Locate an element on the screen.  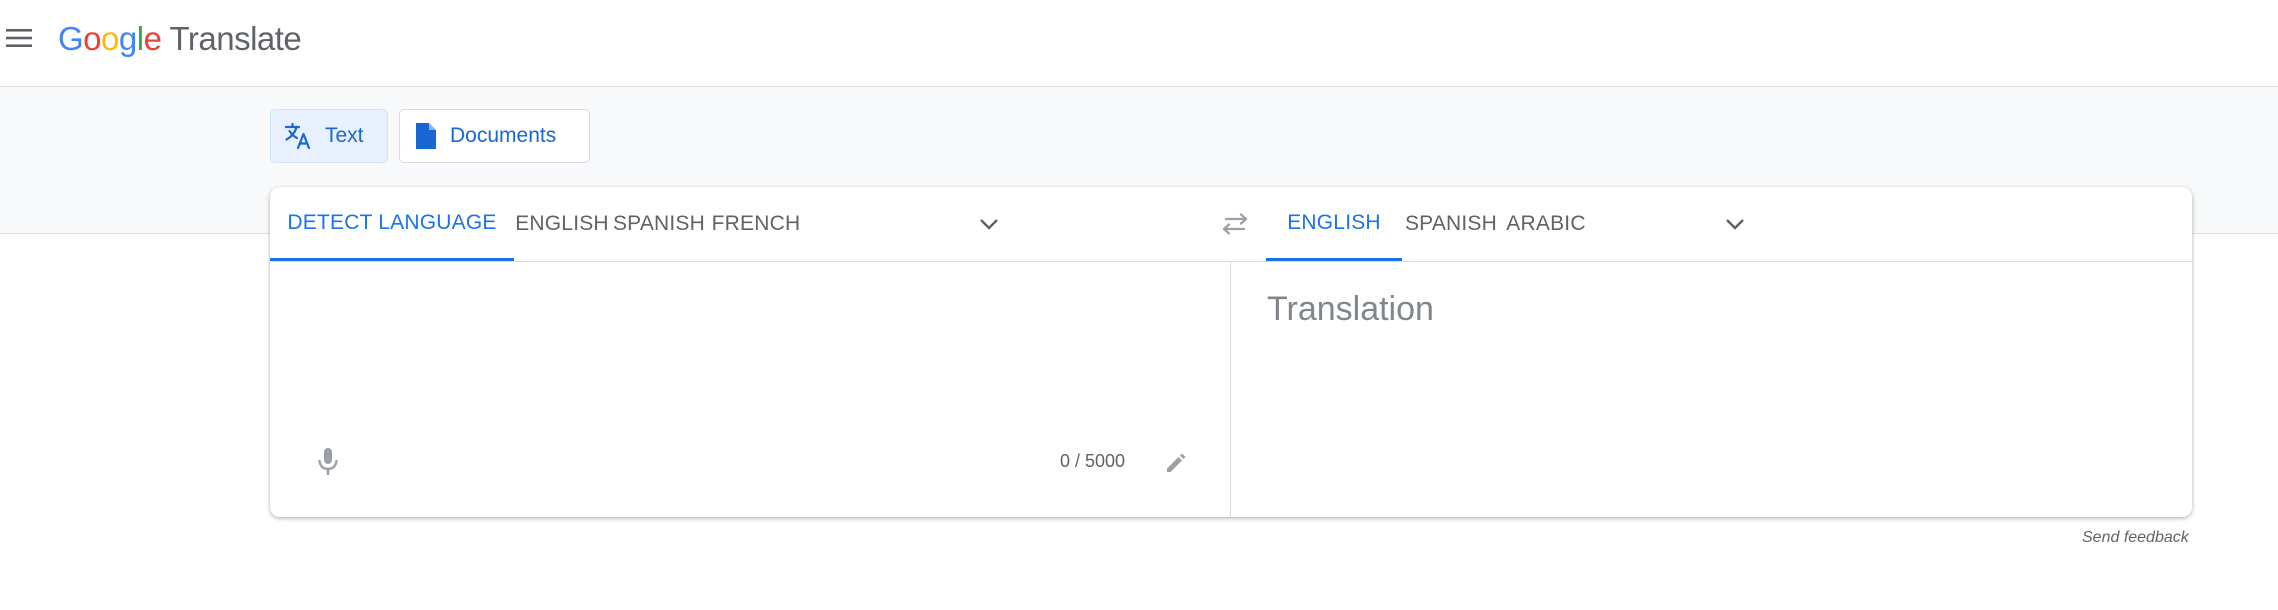
document-icon is located at coordinates (426, 136).